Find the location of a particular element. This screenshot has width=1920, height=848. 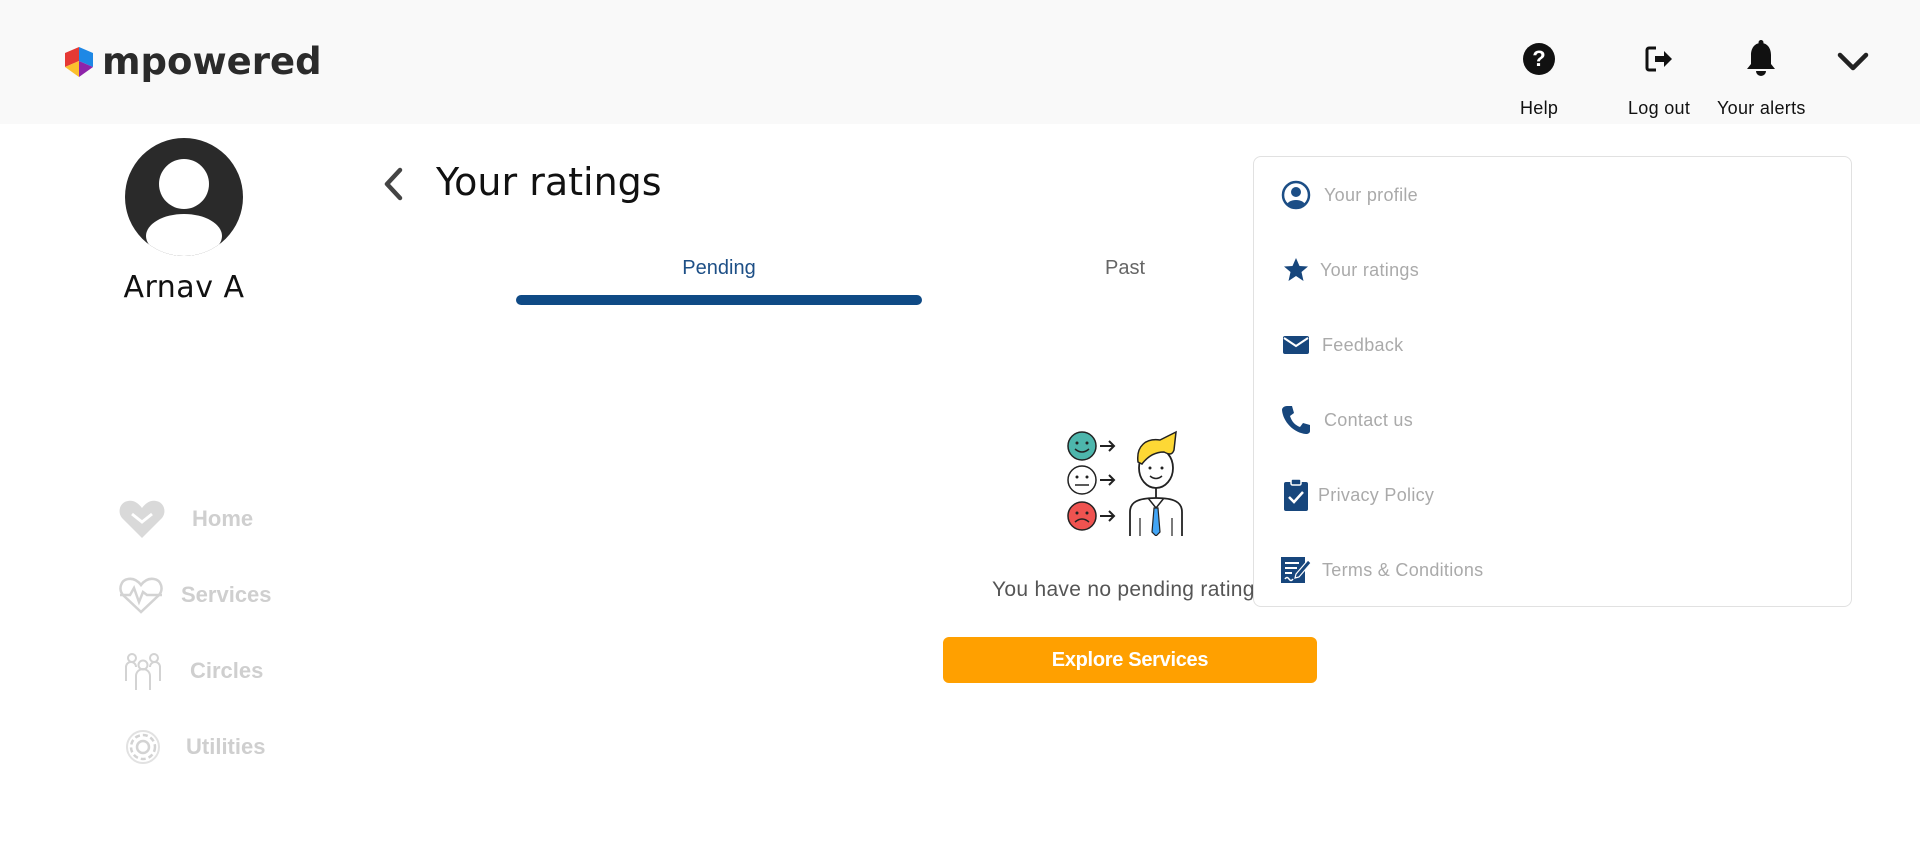

nav-item-circles: Circles is located at coordinates (192, 671).